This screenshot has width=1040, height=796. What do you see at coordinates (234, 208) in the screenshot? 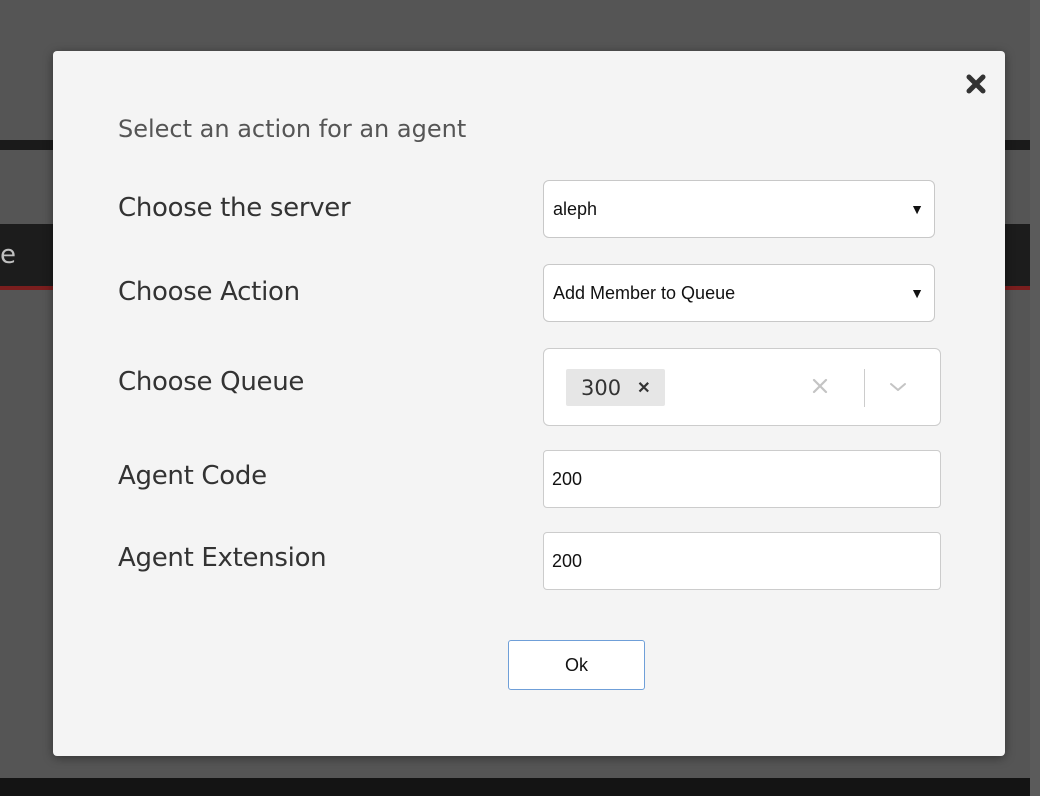
I see `server-label: Choose the server` at bounding box center [234, 208].